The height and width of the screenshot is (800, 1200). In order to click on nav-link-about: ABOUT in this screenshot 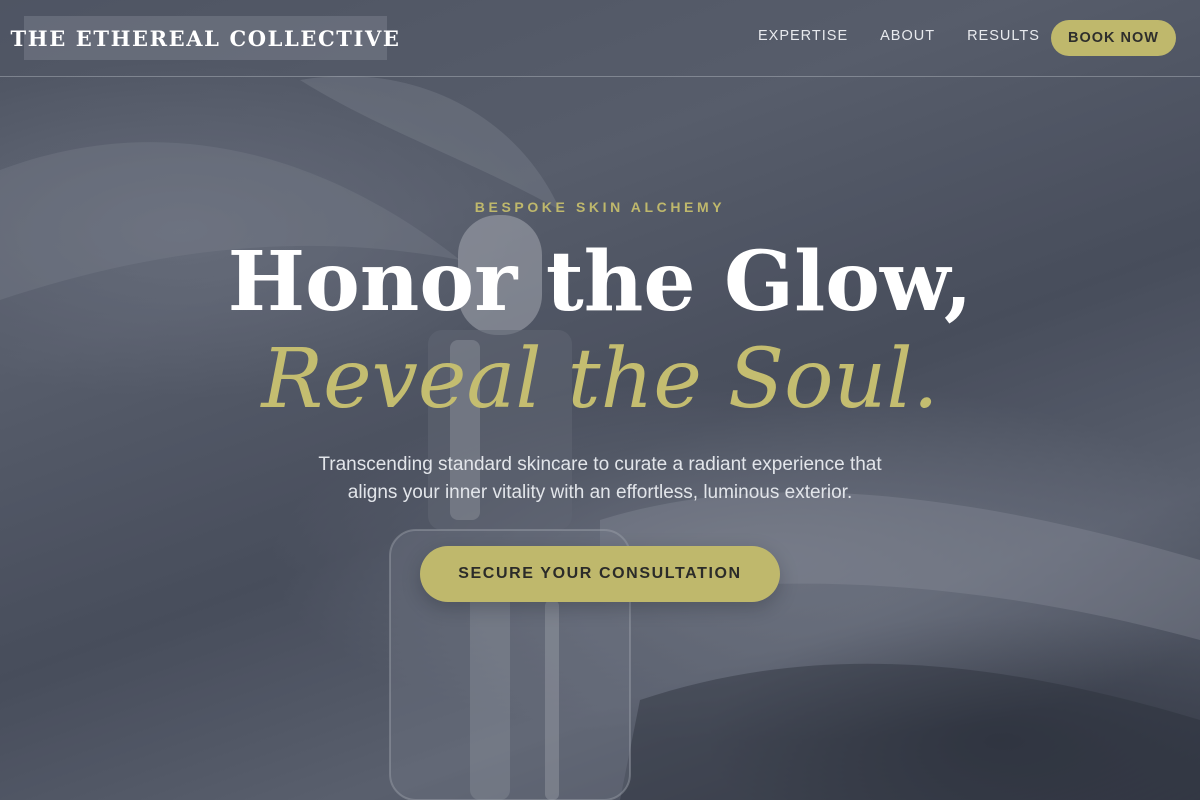, I will do `click(907, 36)`.